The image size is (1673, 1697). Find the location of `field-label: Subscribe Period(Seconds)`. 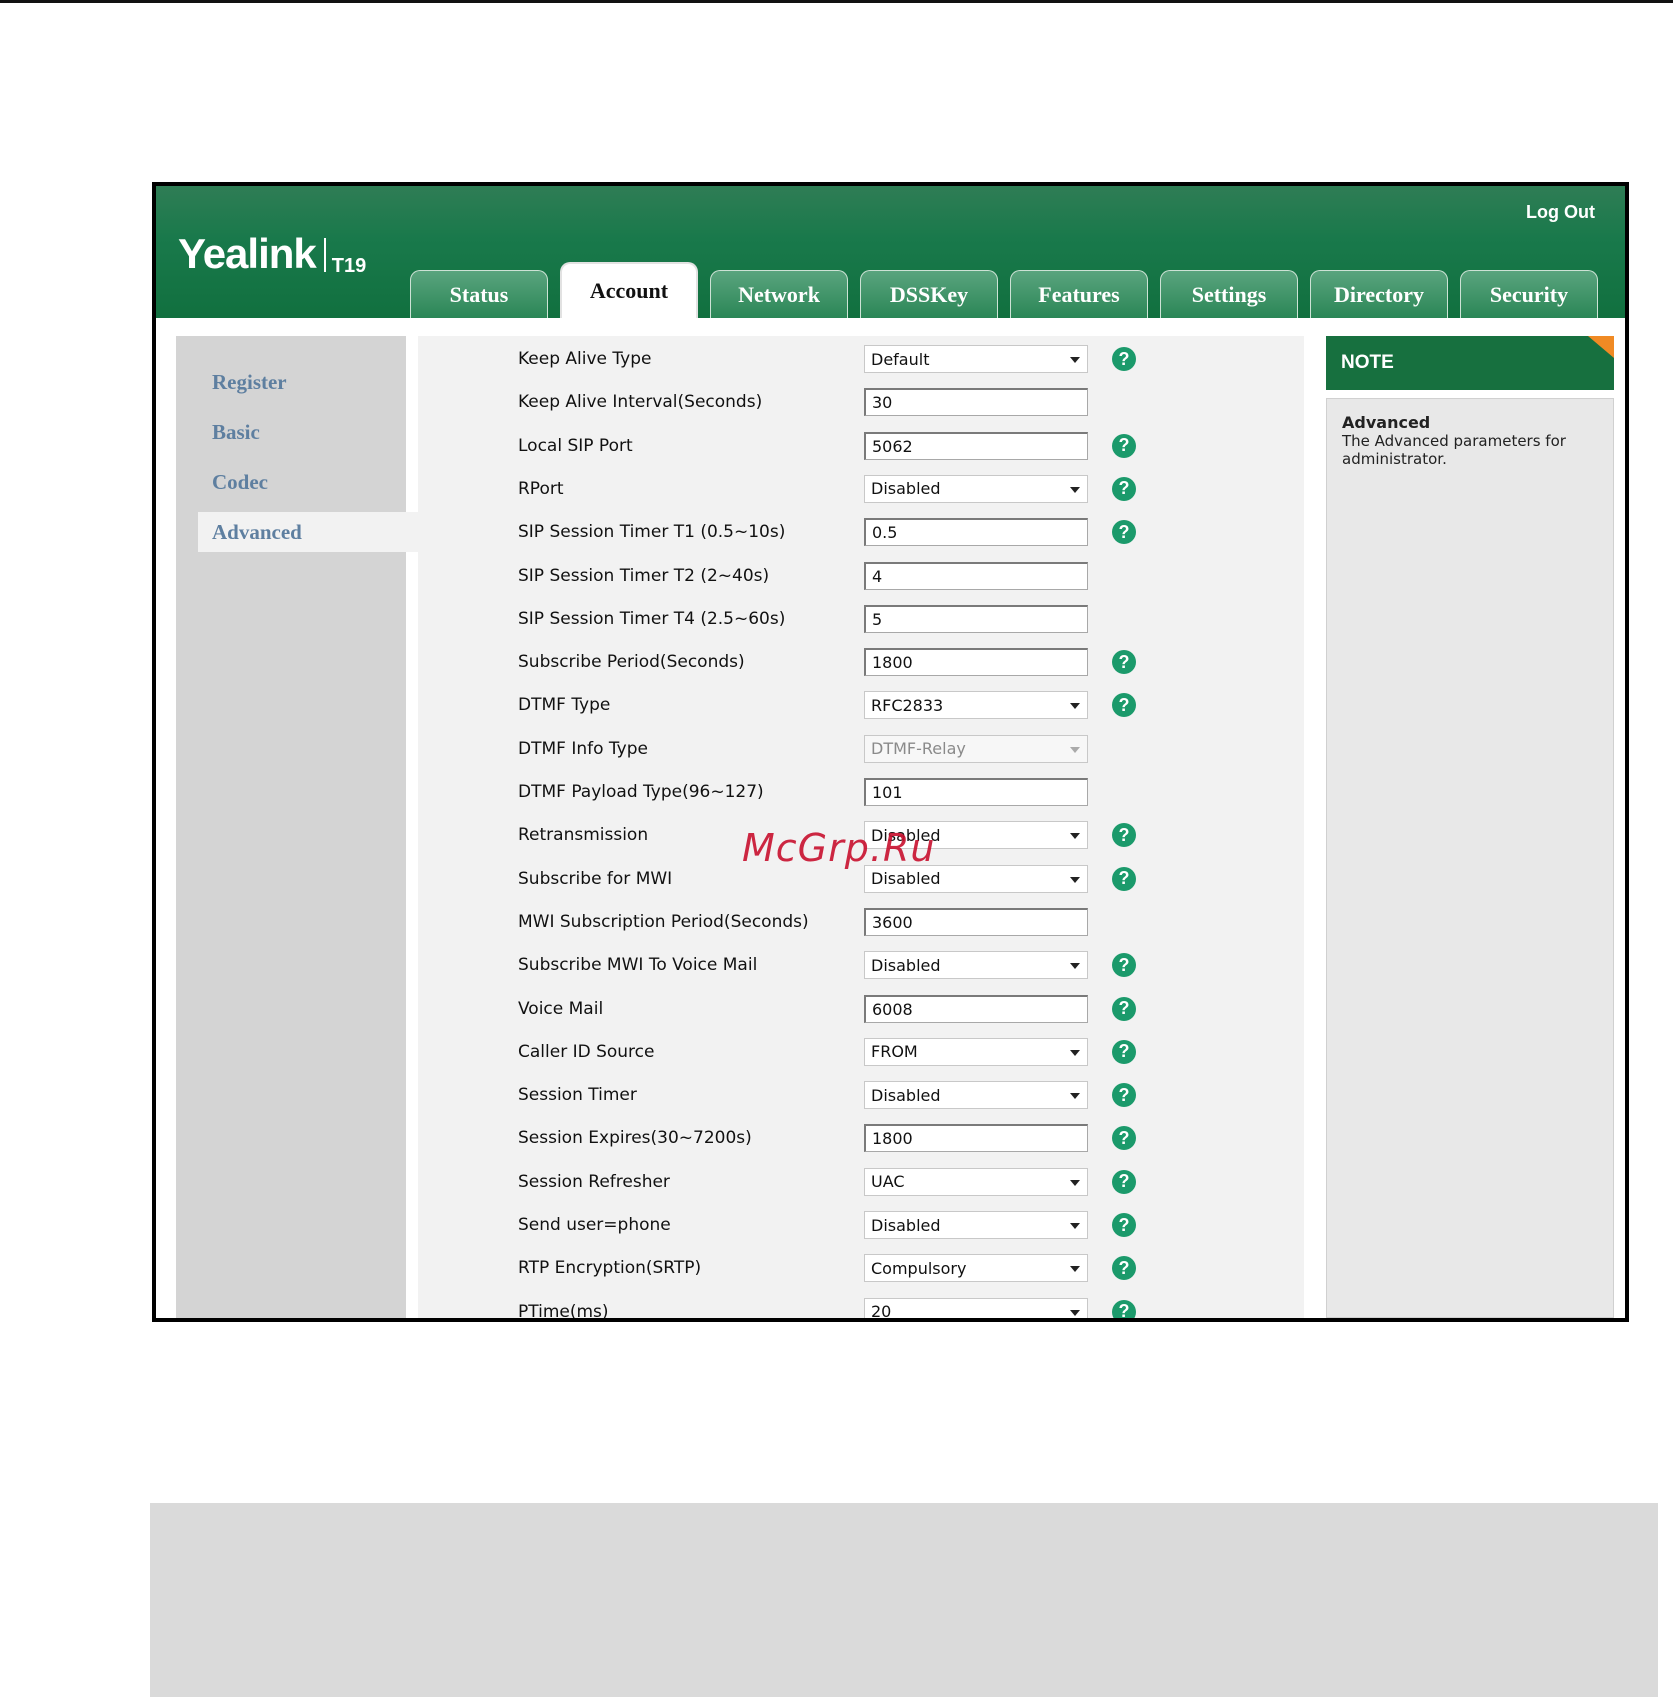

field-label: Subscribe Period(Seconds) is located at coordinates (631, 662).